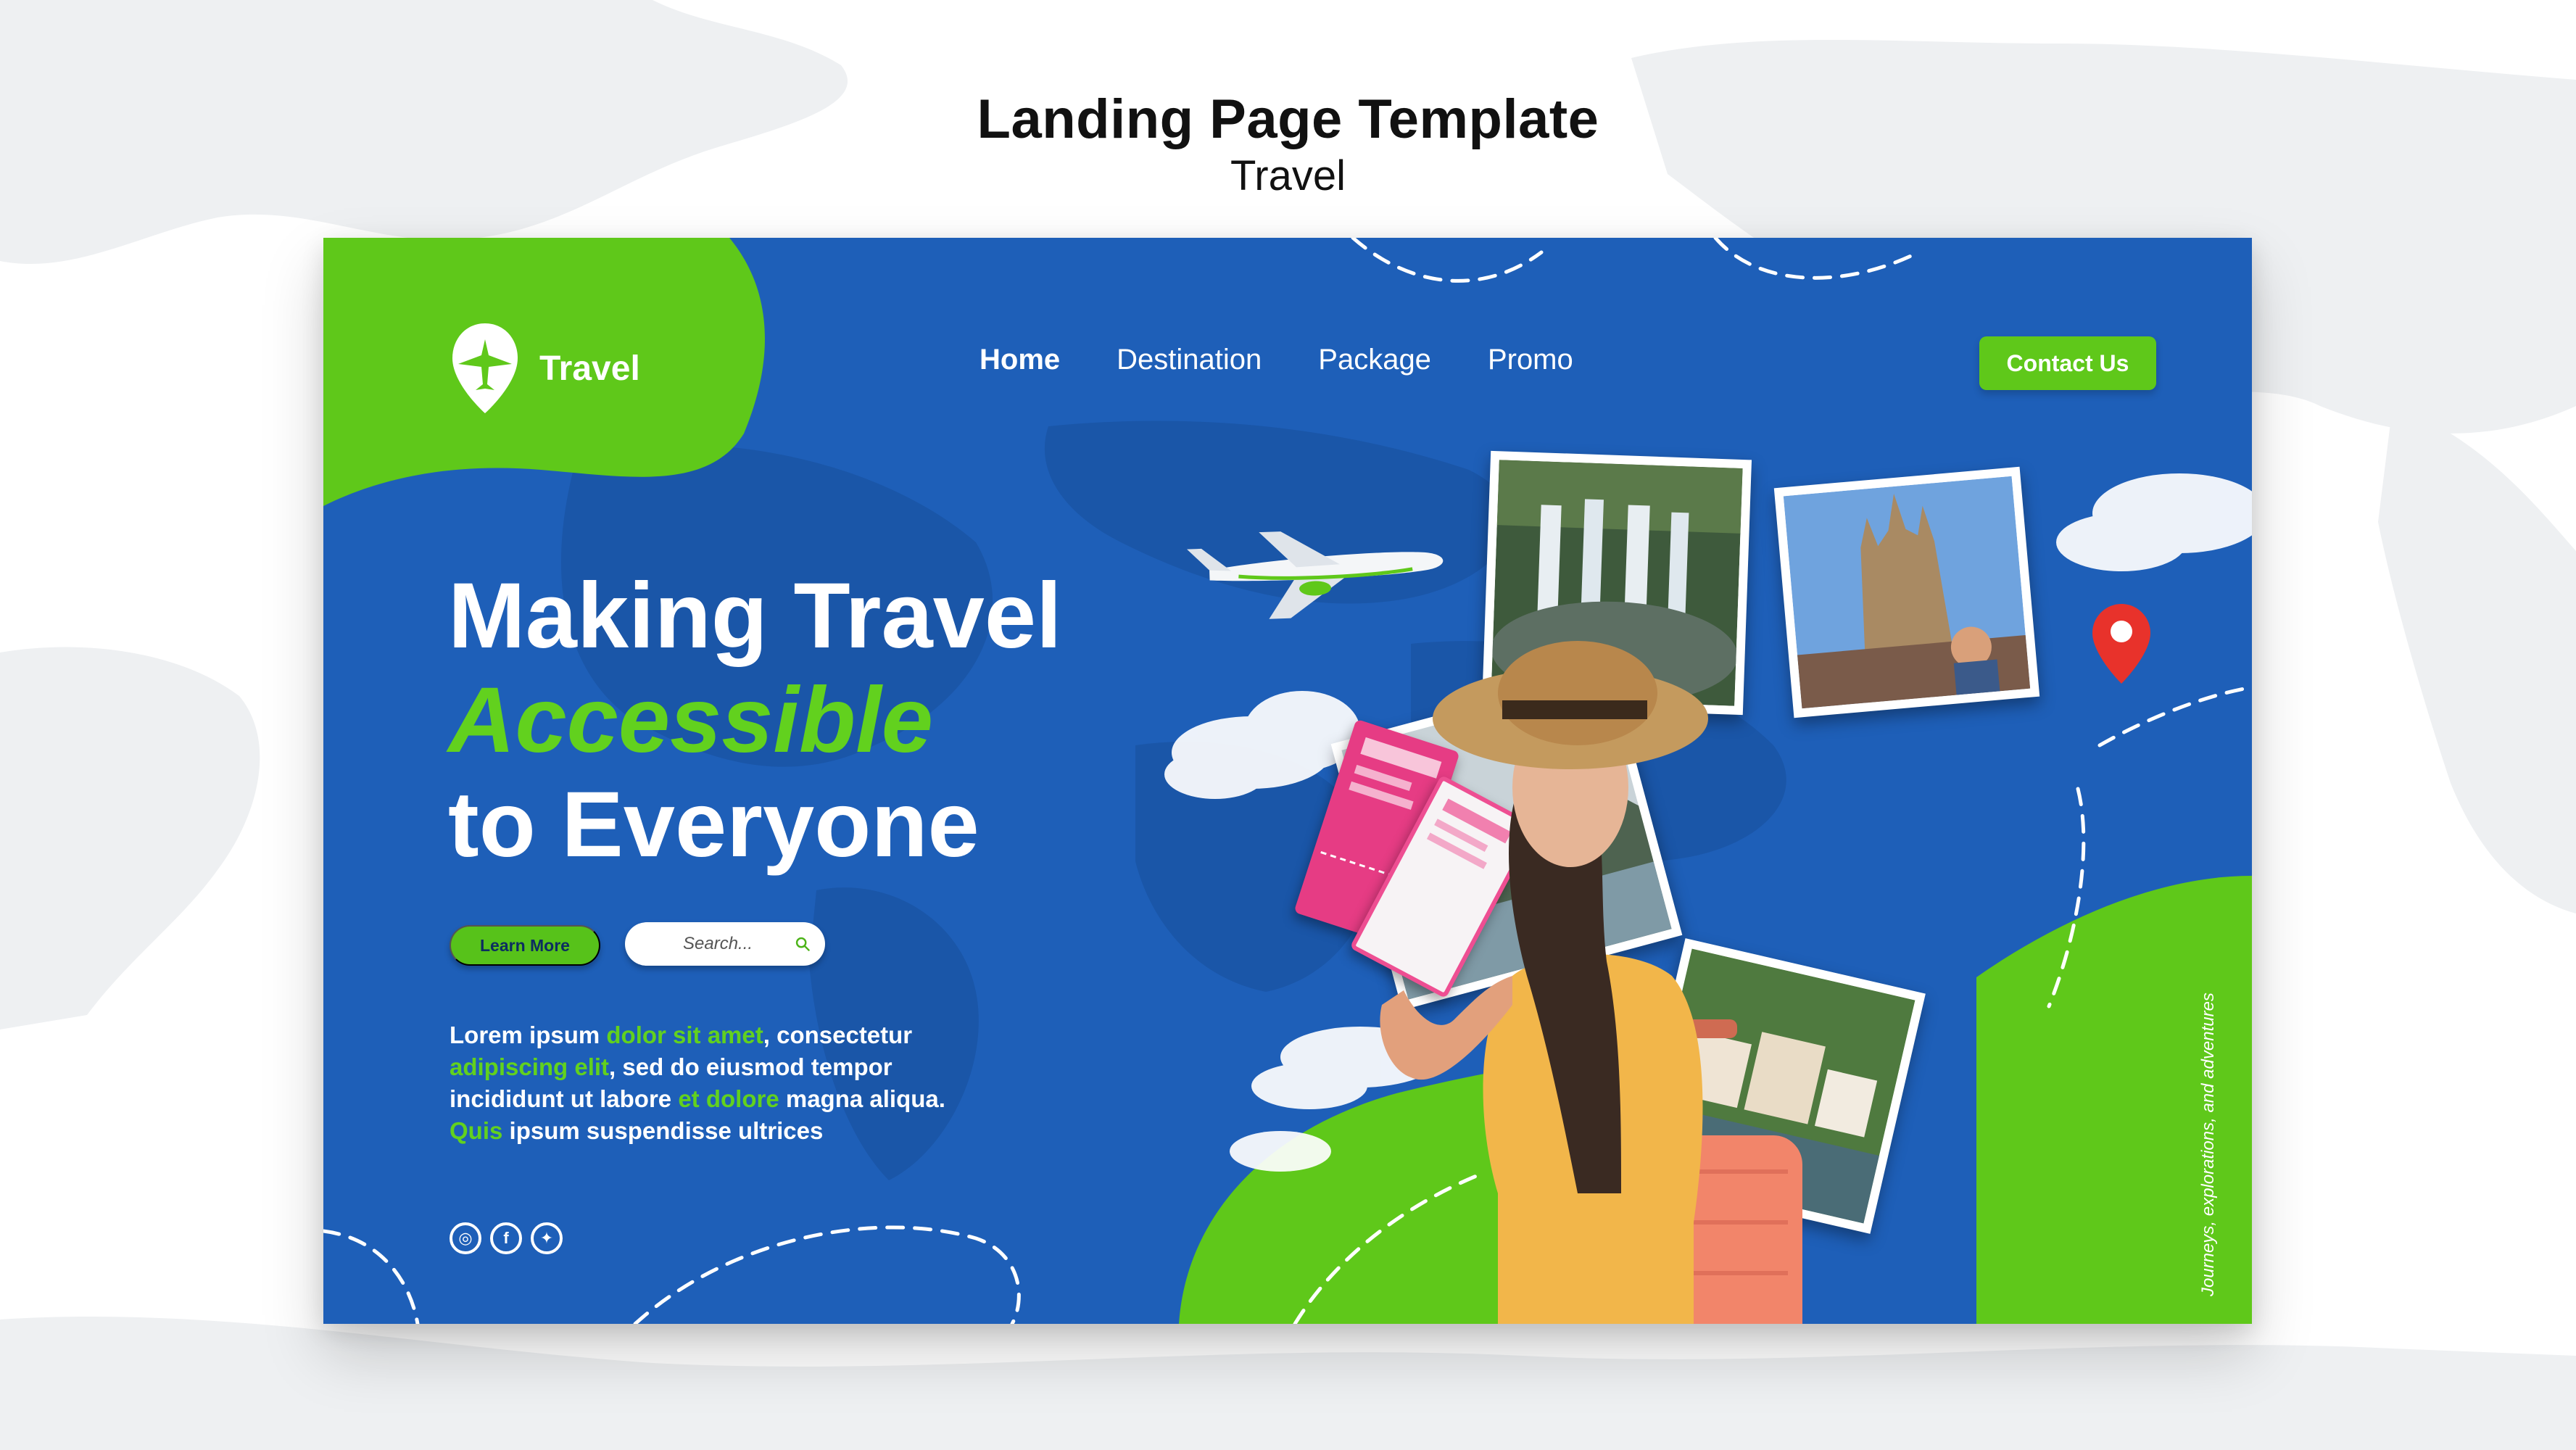 Image resolution: width=2576 pixels, height=1450 pixels. I want to click on body-highlight: dolor sit amet, so click(684, 1035).